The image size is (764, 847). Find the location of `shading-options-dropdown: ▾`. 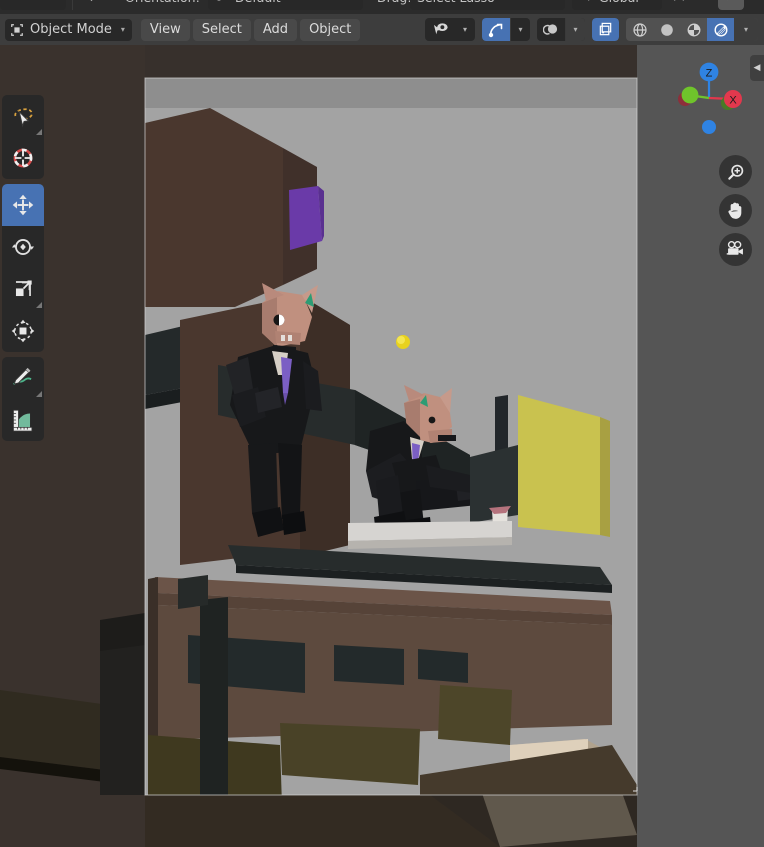

shading-options-dropdown: ▾ is located at coordinates (746, 29).